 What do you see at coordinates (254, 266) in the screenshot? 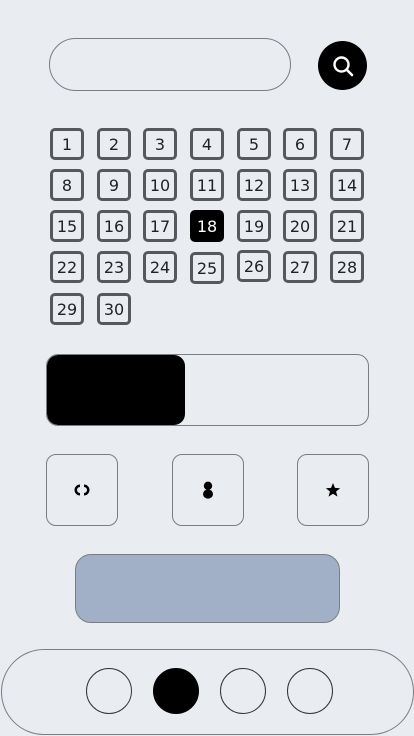
I see `calendar-day: 26` at bounding box center [254, 266].